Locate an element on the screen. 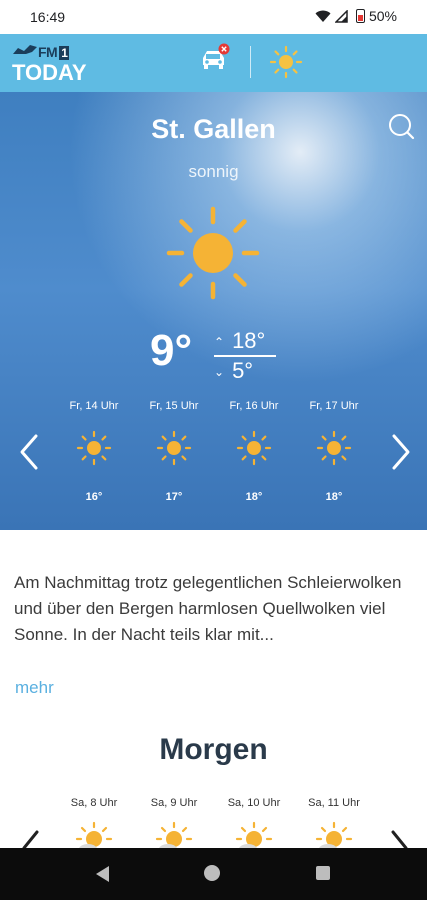  high-temperature: ⌃ 18° is located at coordinates (239, 341).